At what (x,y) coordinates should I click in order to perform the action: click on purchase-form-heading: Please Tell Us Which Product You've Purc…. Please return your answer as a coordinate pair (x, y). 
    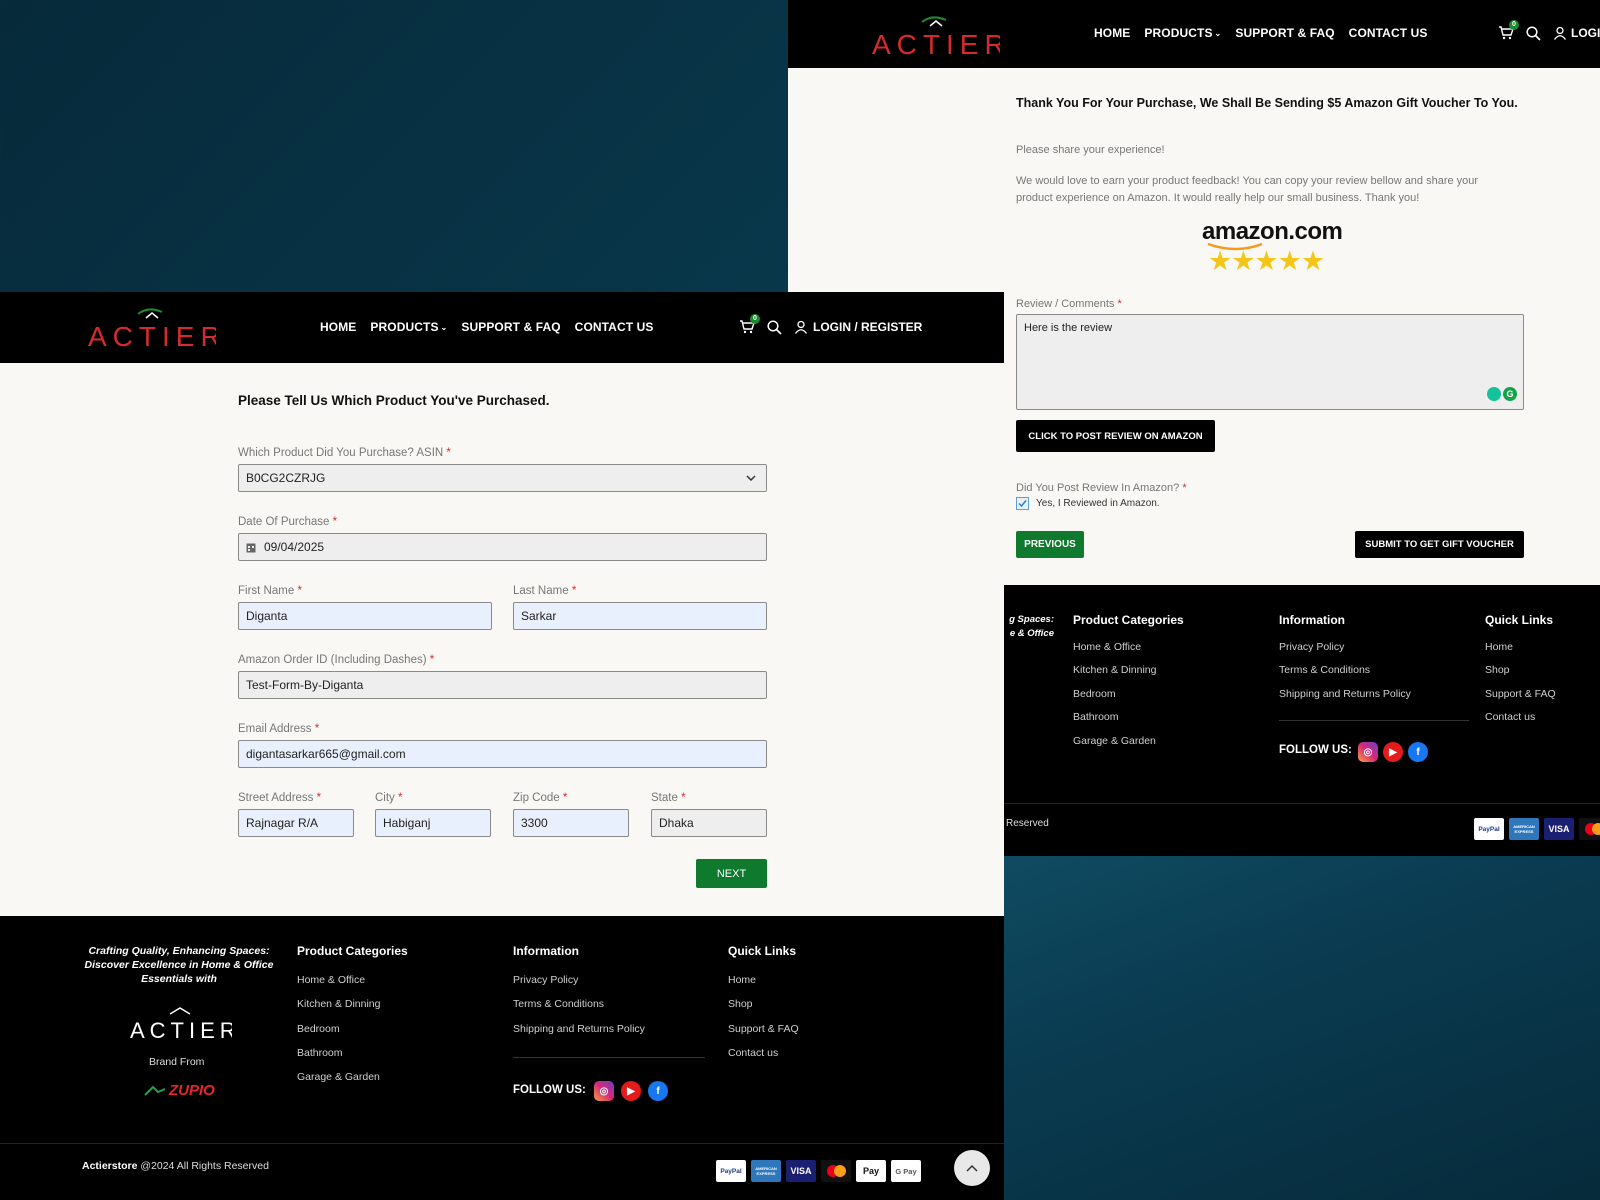
    Looking at the image, I should click on (394, 400).